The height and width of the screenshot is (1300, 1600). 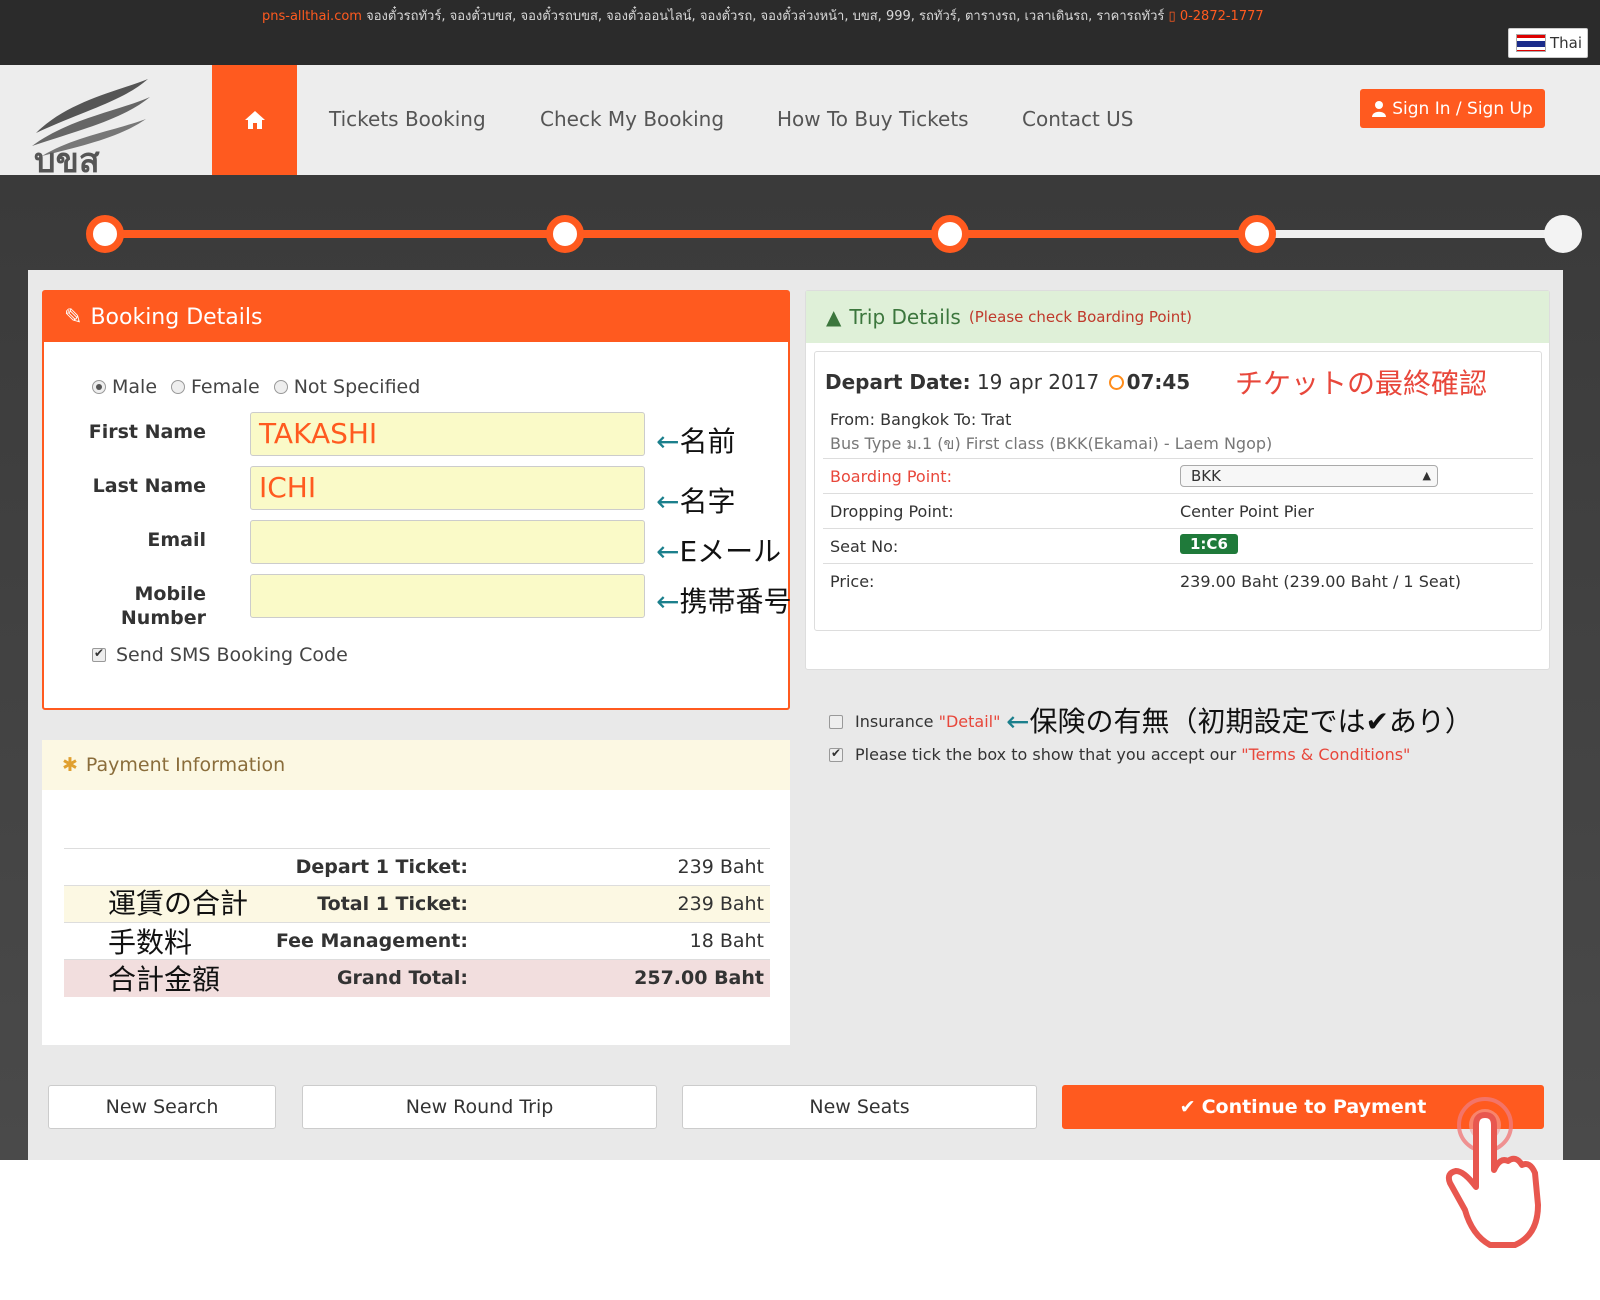 What do you see at coordinates (416, 765) in the screenshot?
I see `payment-header: ✱ Payment Information` at bounding box center [416, 765].